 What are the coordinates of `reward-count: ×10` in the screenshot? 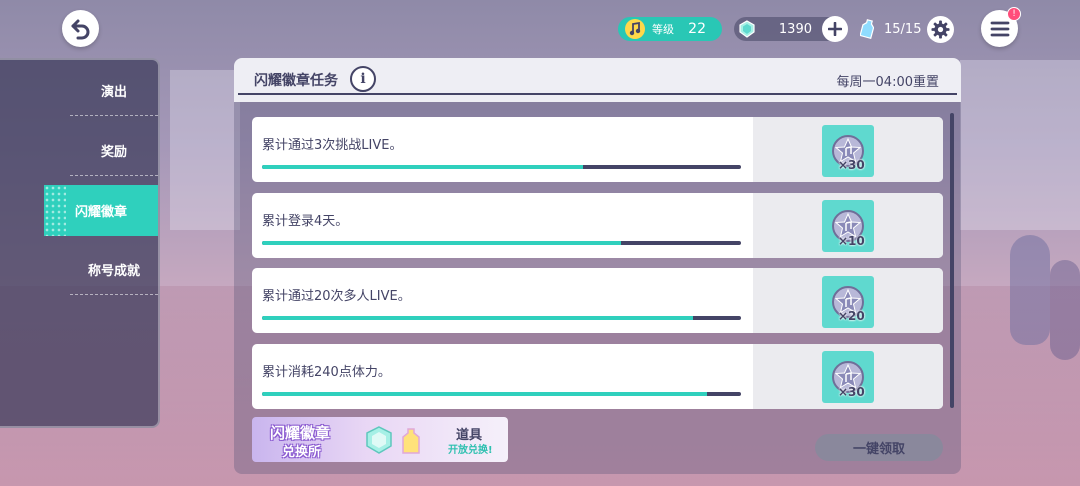 It's located at (851, 241).